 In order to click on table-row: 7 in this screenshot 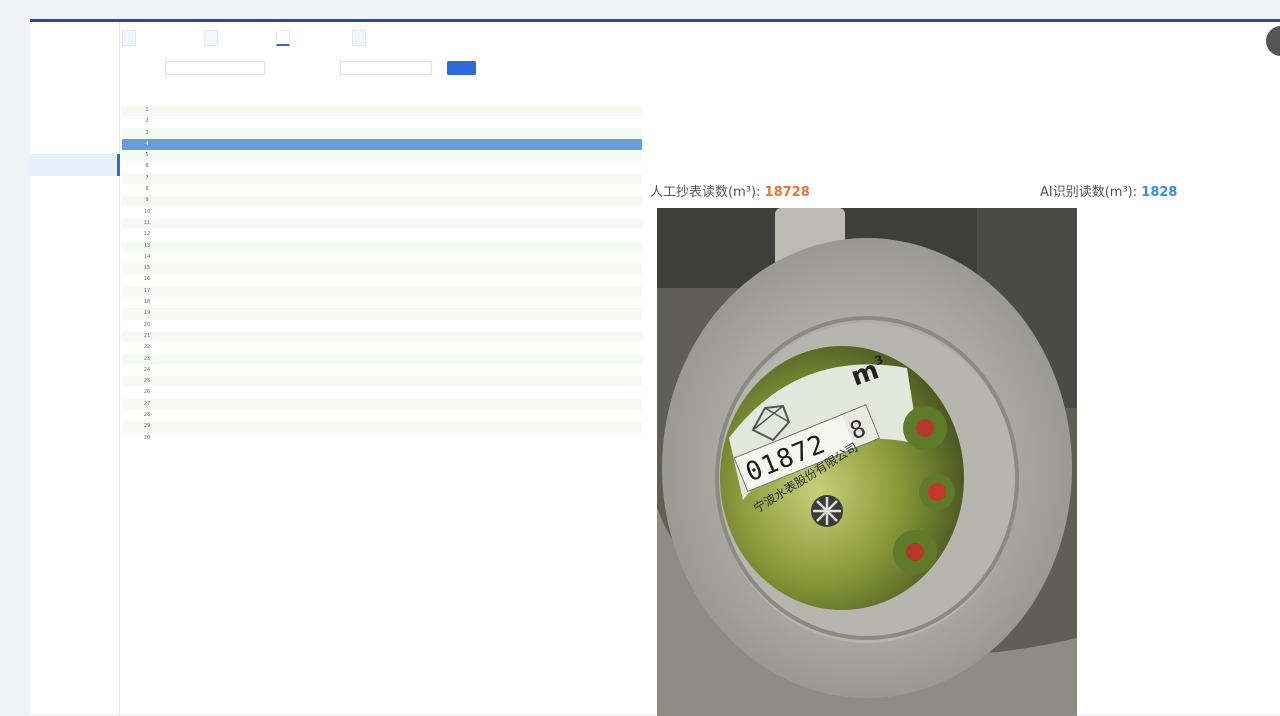, I will do `click(382, 178)`.